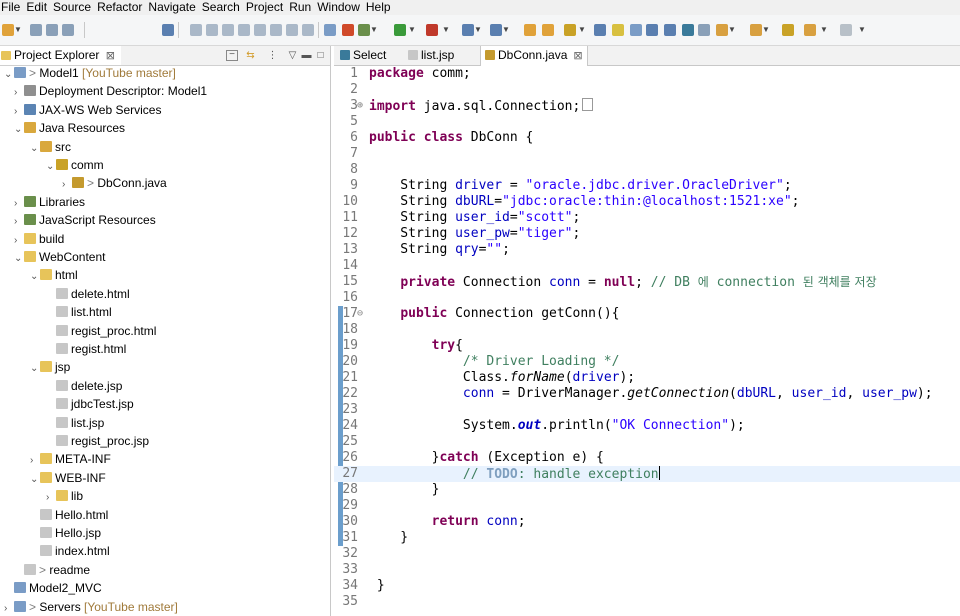 This screenshot has width=960, height=616. I want to click on tab-select: Select, so click(363, 55).